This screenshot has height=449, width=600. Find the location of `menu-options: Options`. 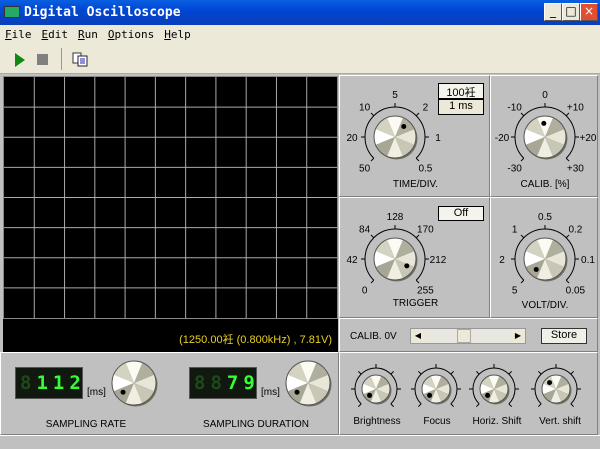

menu-options: Options is located at coordinates (131, 33).